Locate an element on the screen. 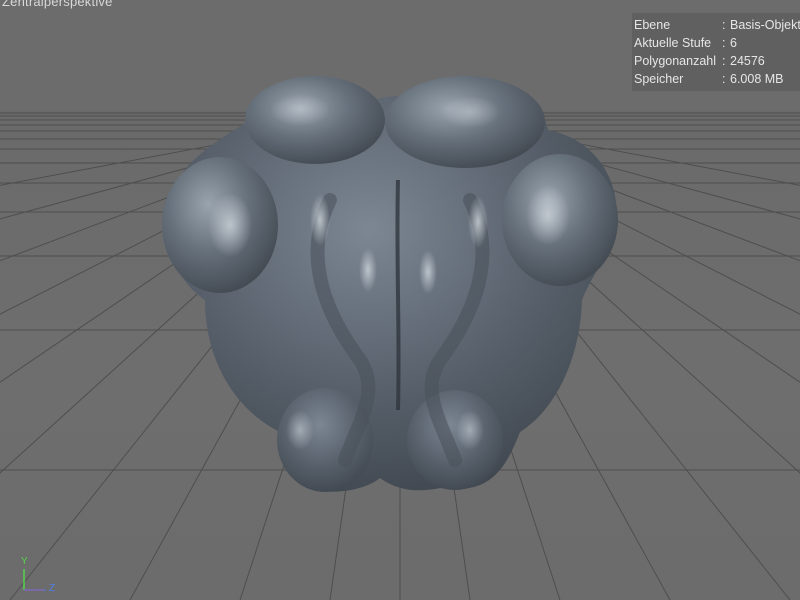 This screenshot has width=800, height=600. axis-z-label: Z is located at coordinates (52, 588).